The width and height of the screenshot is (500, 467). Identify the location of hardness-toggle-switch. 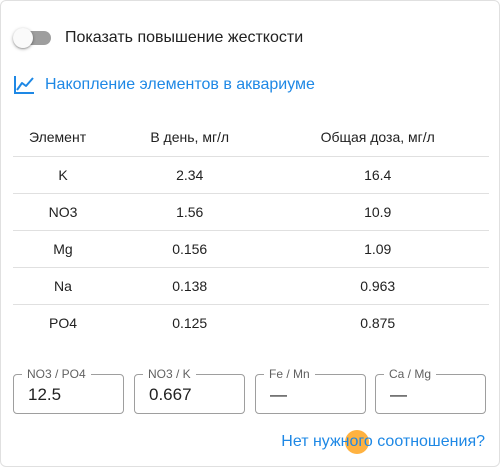
(33, 38).